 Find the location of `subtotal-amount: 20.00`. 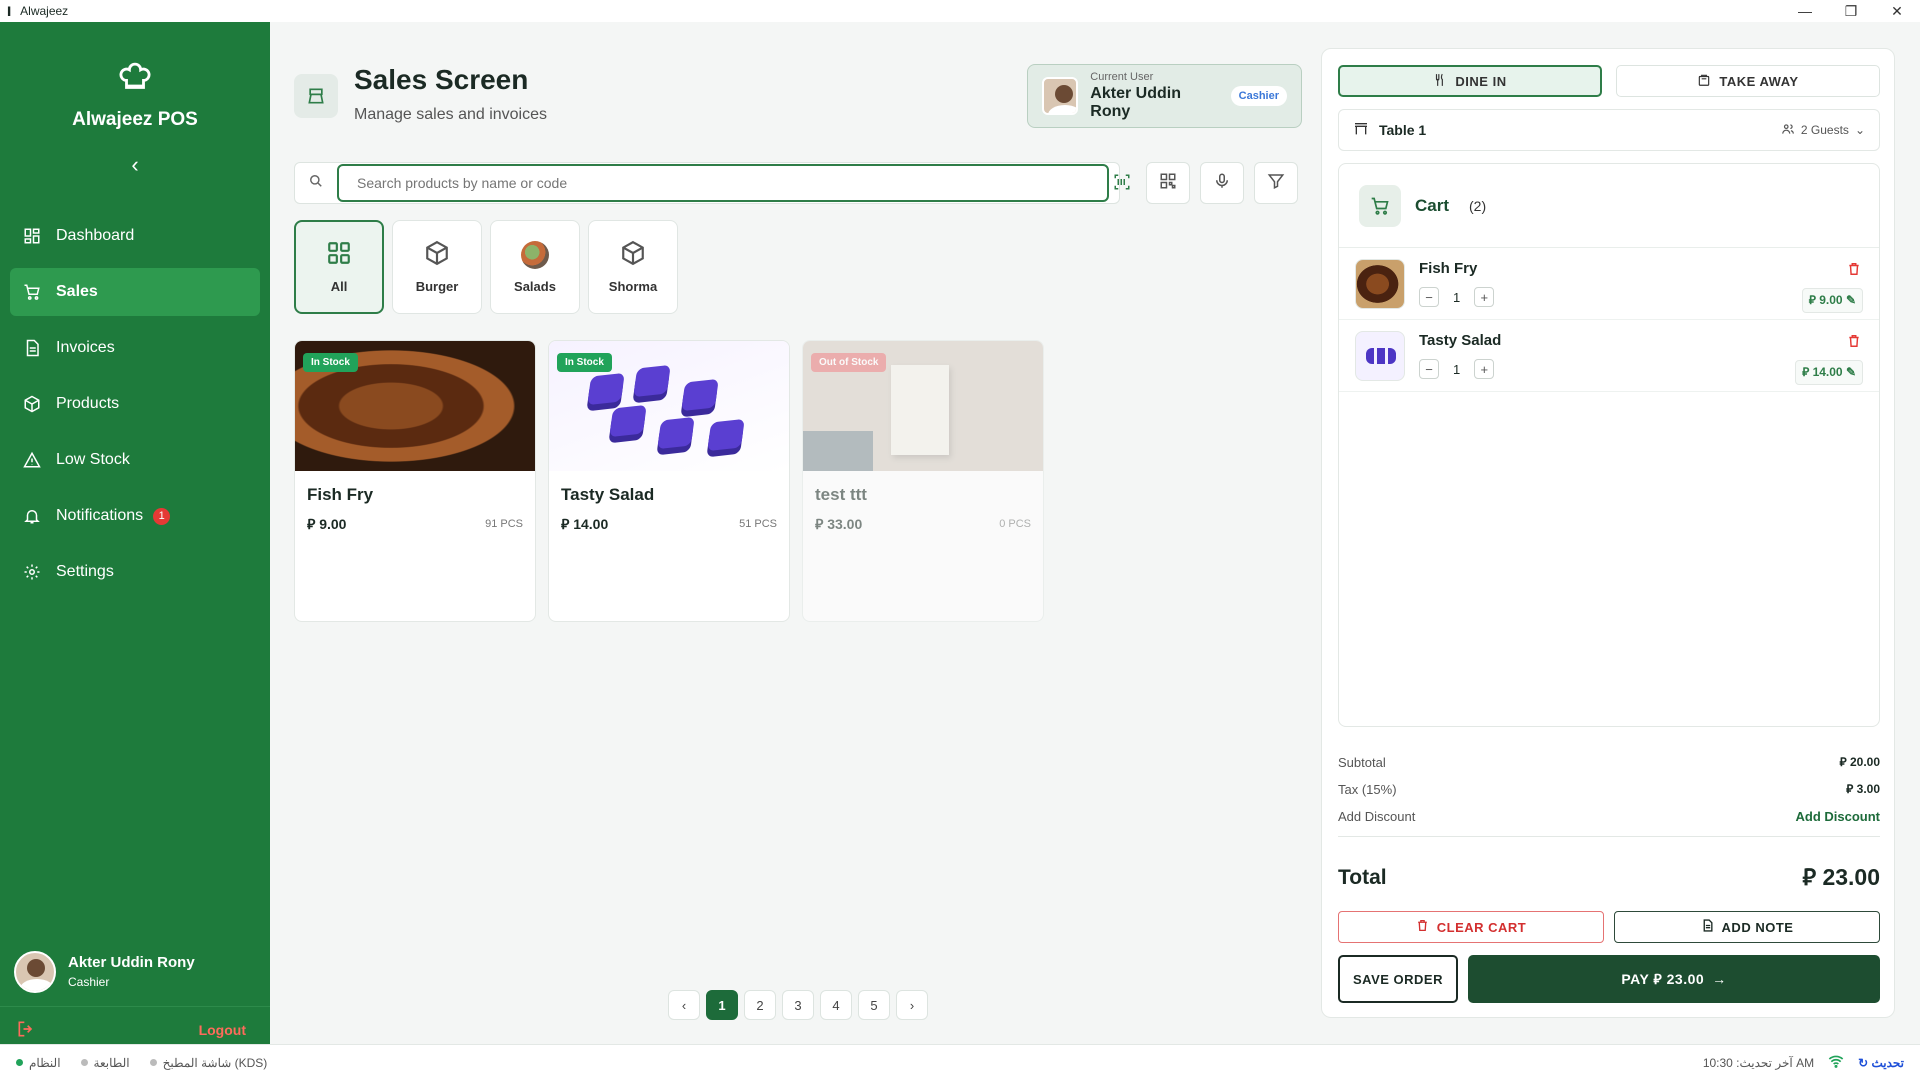

subtotal-amount: 20.00 is located at coordinates (1864, 762).